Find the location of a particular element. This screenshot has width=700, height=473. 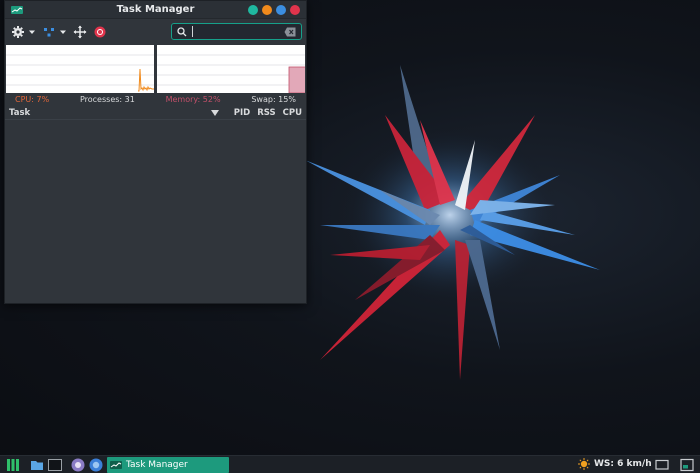

move-icon is located at coordinates (80, 32).